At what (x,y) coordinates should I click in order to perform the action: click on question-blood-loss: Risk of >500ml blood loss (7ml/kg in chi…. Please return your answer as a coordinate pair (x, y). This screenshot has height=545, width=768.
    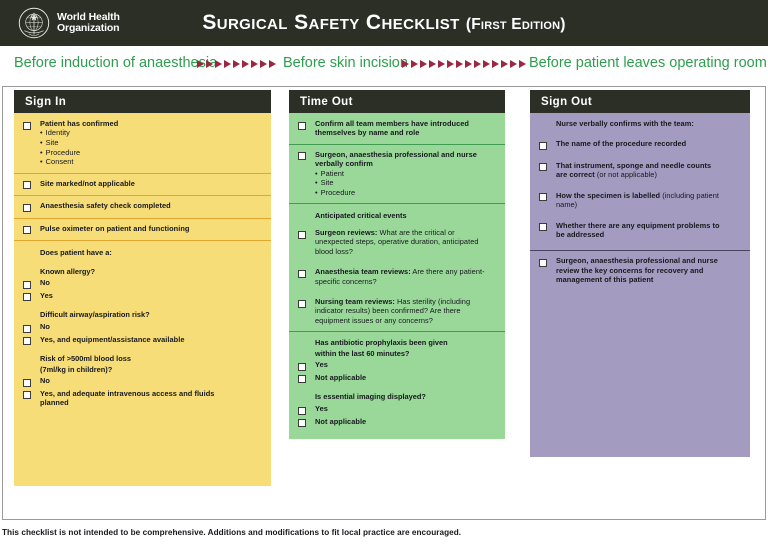
    Looking at the image, I should click on (139, 377).